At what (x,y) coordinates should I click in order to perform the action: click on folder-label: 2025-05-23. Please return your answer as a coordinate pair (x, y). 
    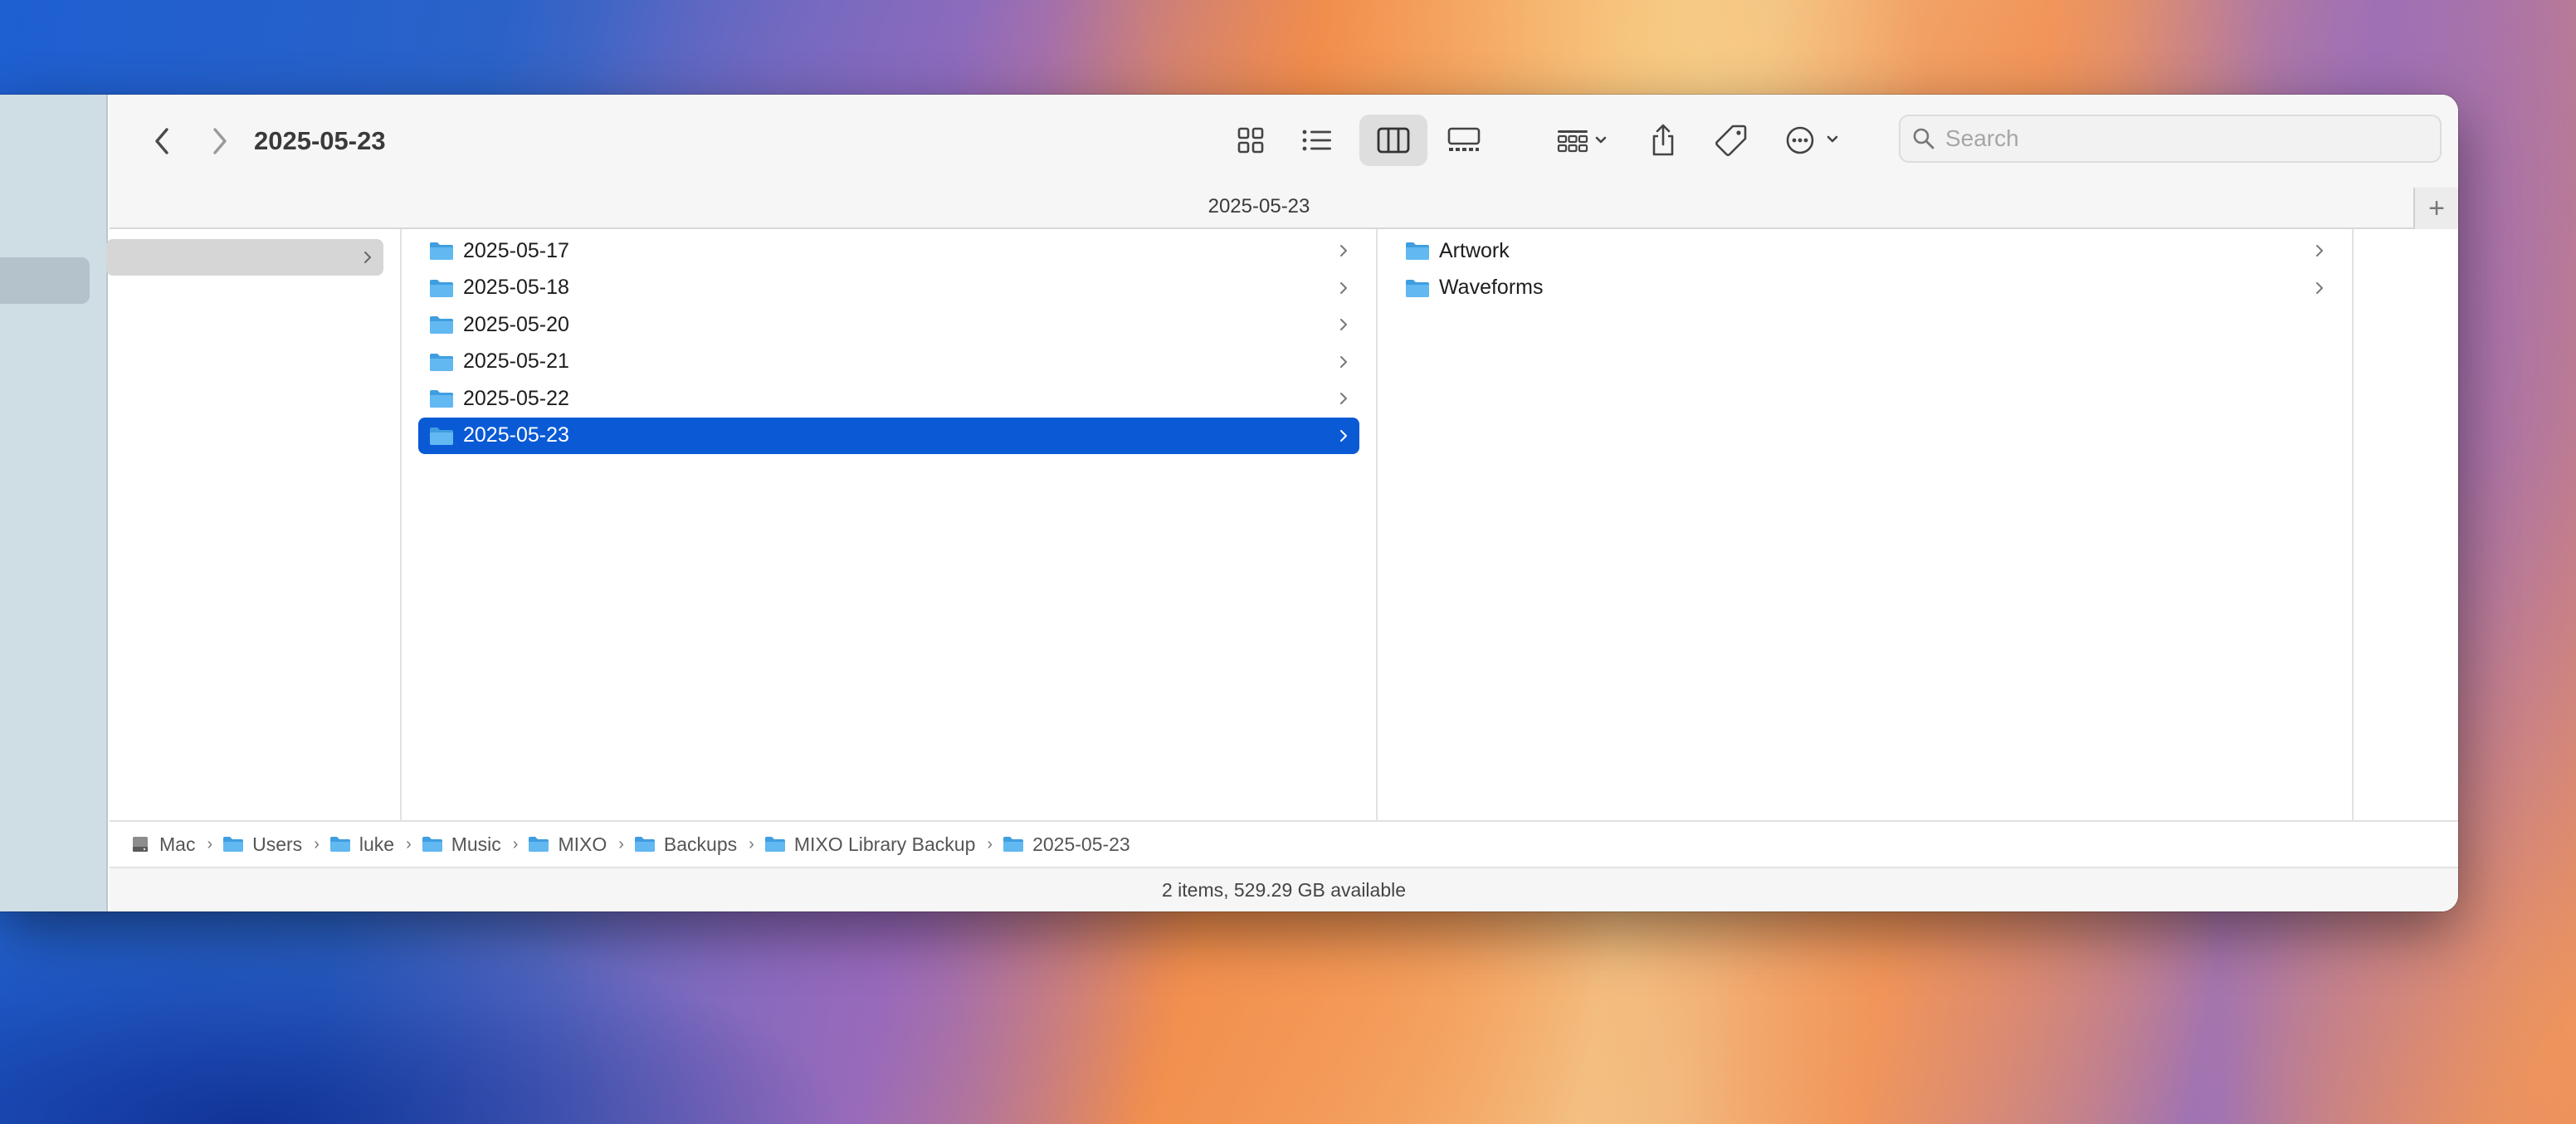
    Looking at the image, I should click on (516, 435).